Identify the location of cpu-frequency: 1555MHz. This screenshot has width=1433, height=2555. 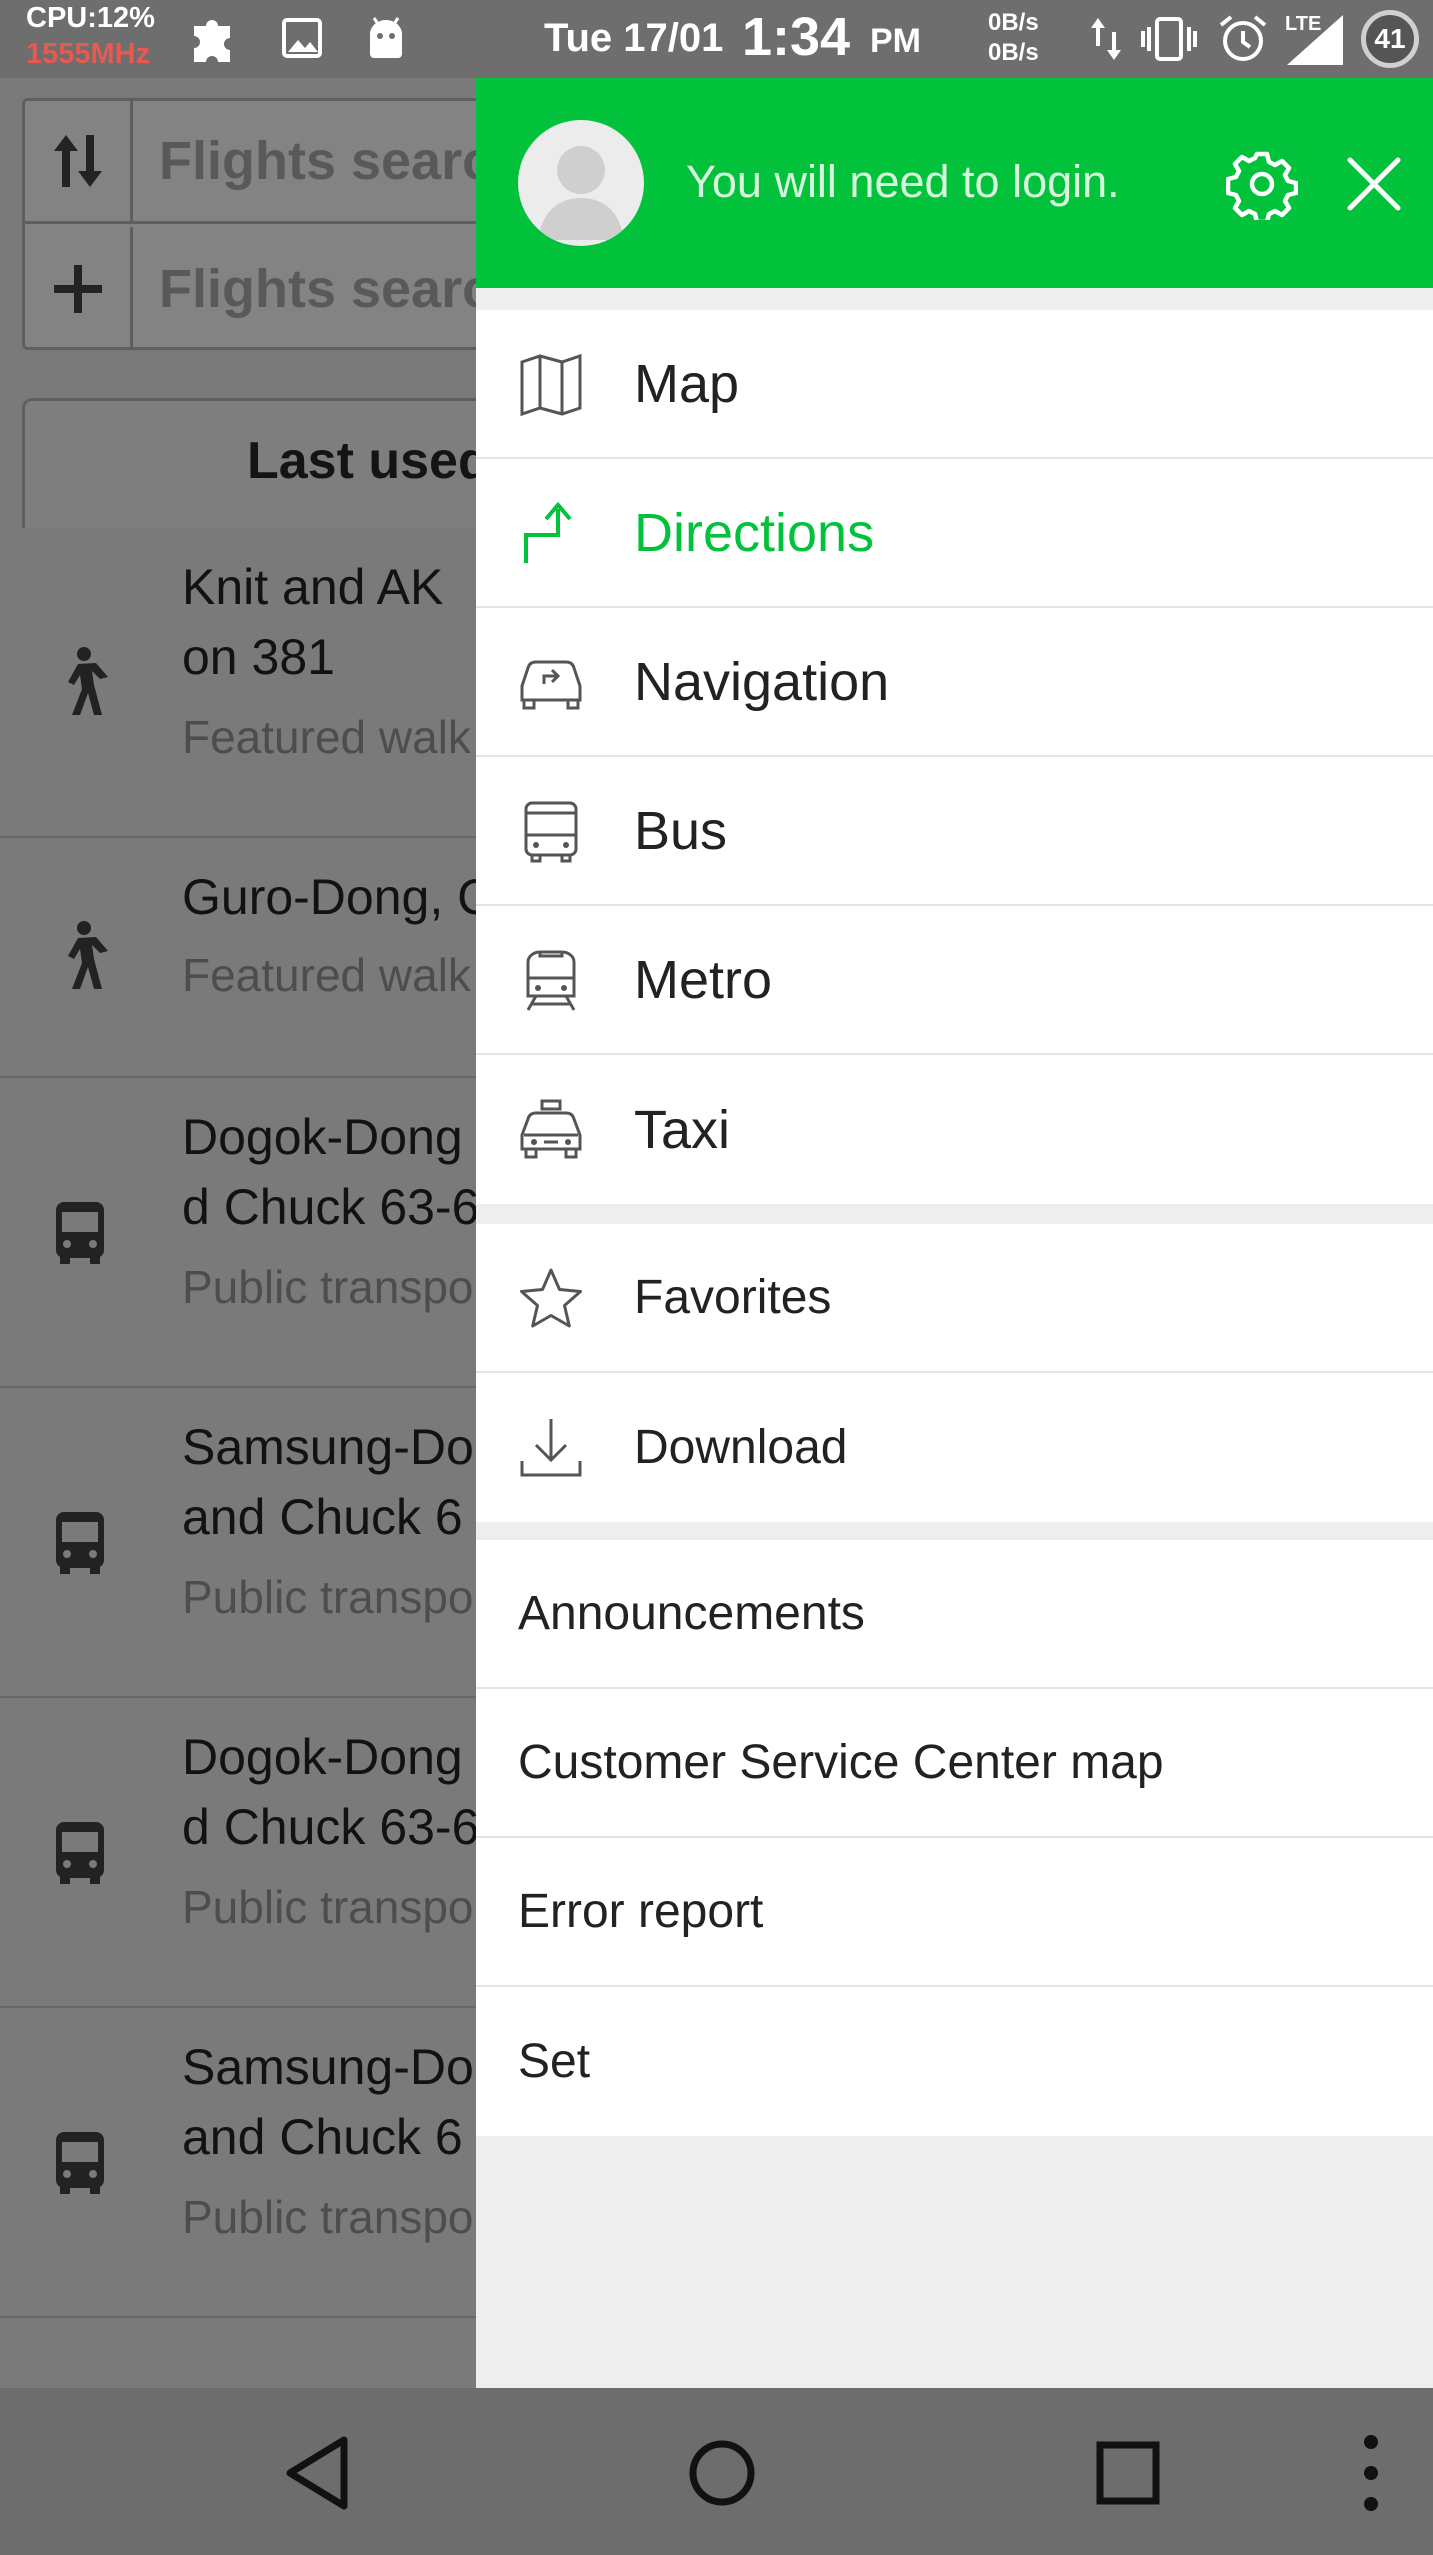
(88, 54).